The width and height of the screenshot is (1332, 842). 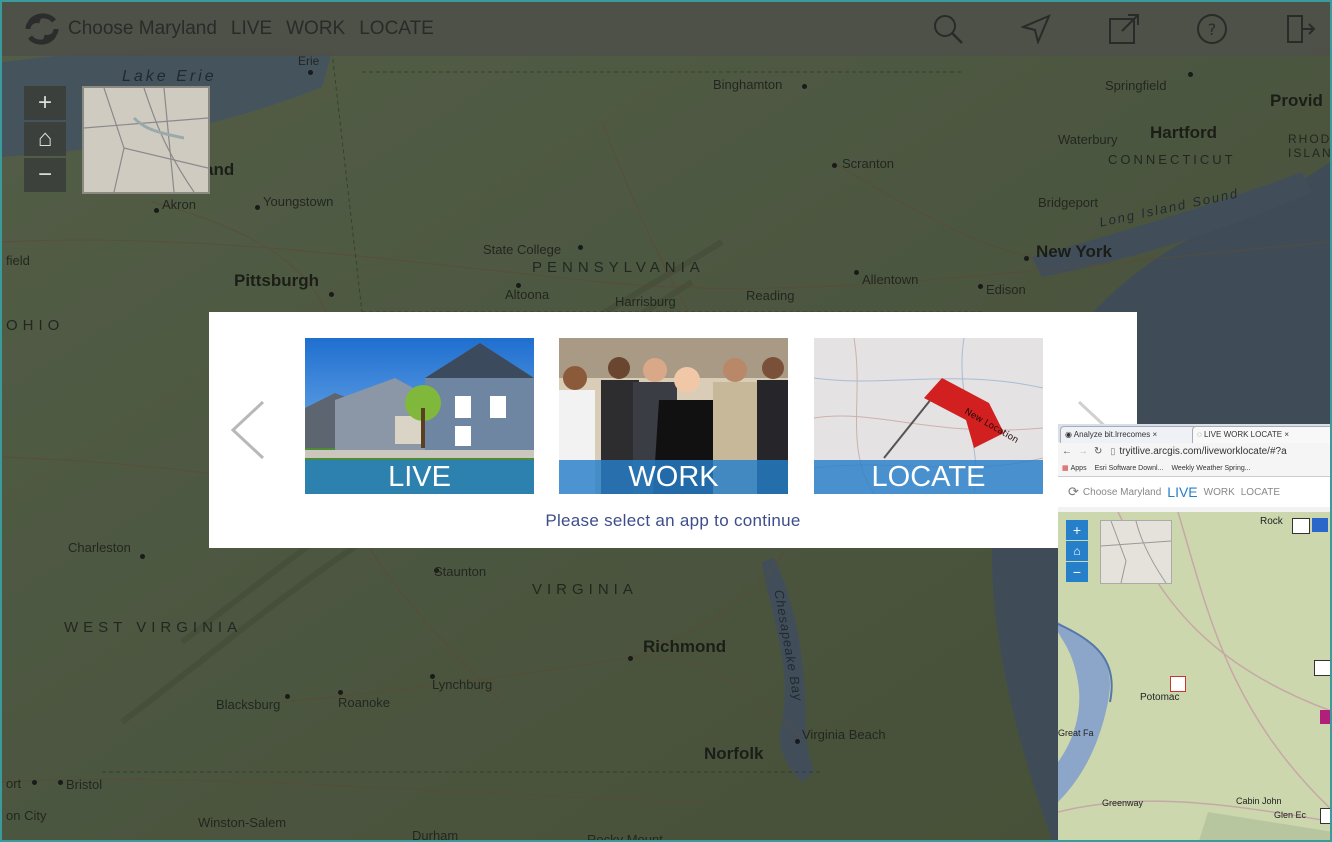 I want to click on search-icon, so click(x=948, y=29).